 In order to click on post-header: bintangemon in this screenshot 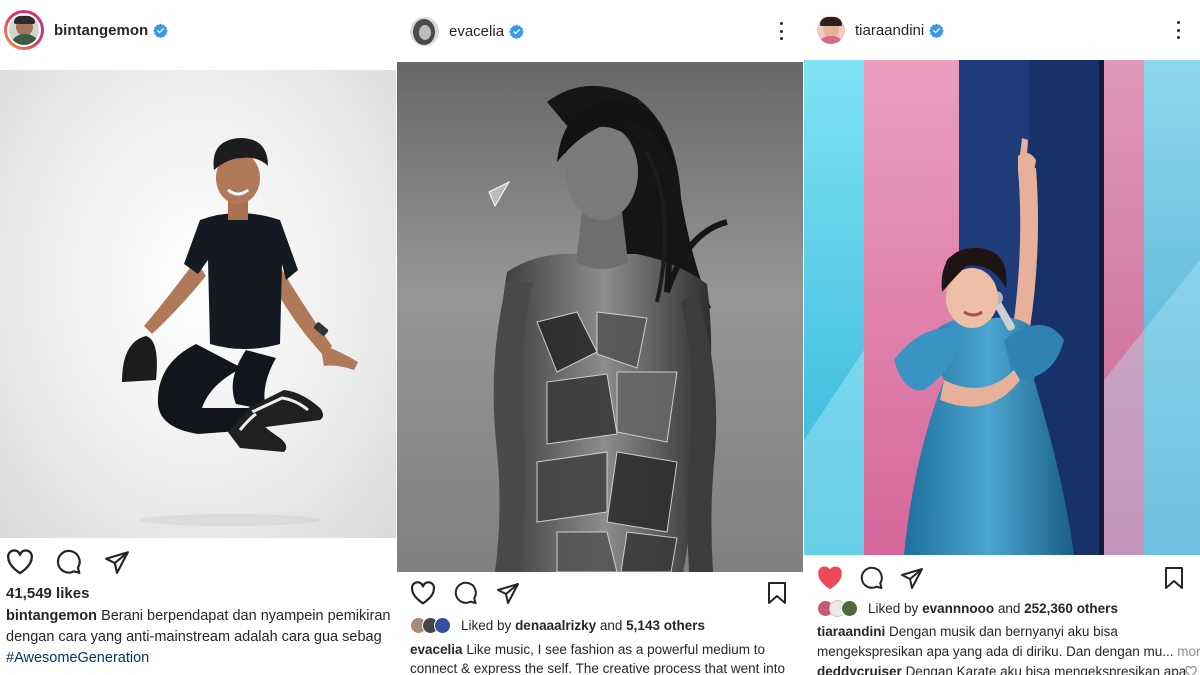, I will do `click(198, 30)`.